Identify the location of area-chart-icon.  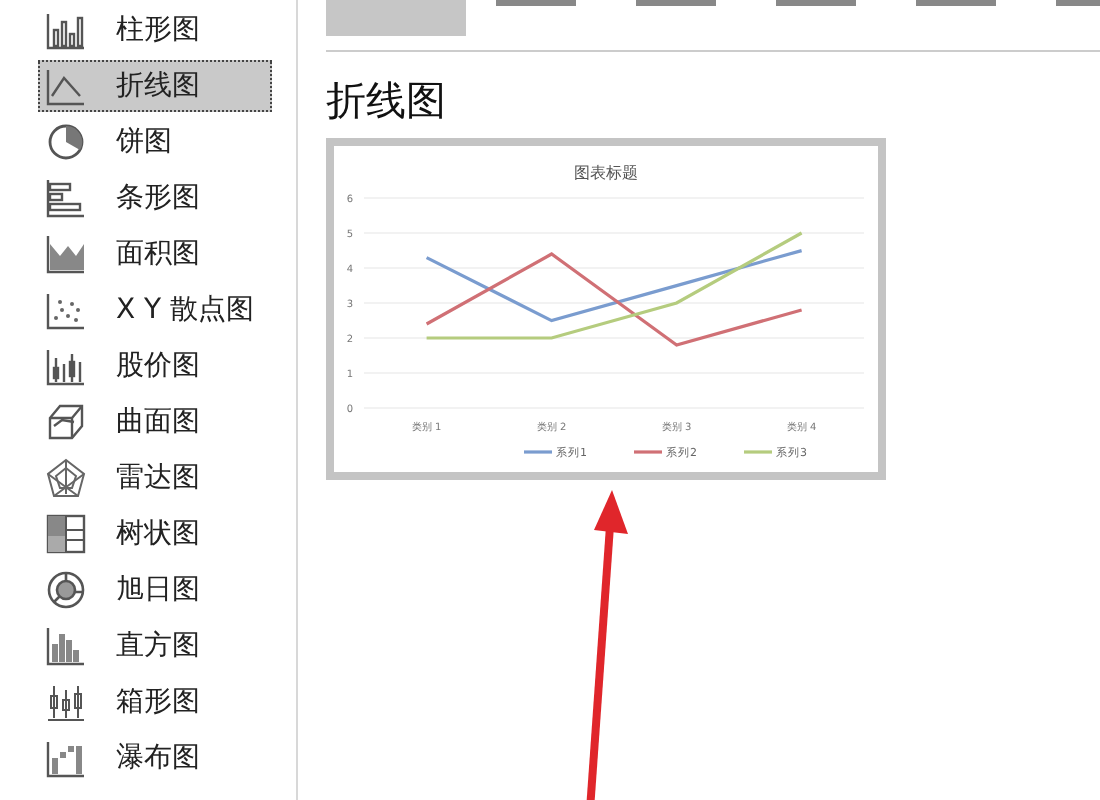
(66, 254).